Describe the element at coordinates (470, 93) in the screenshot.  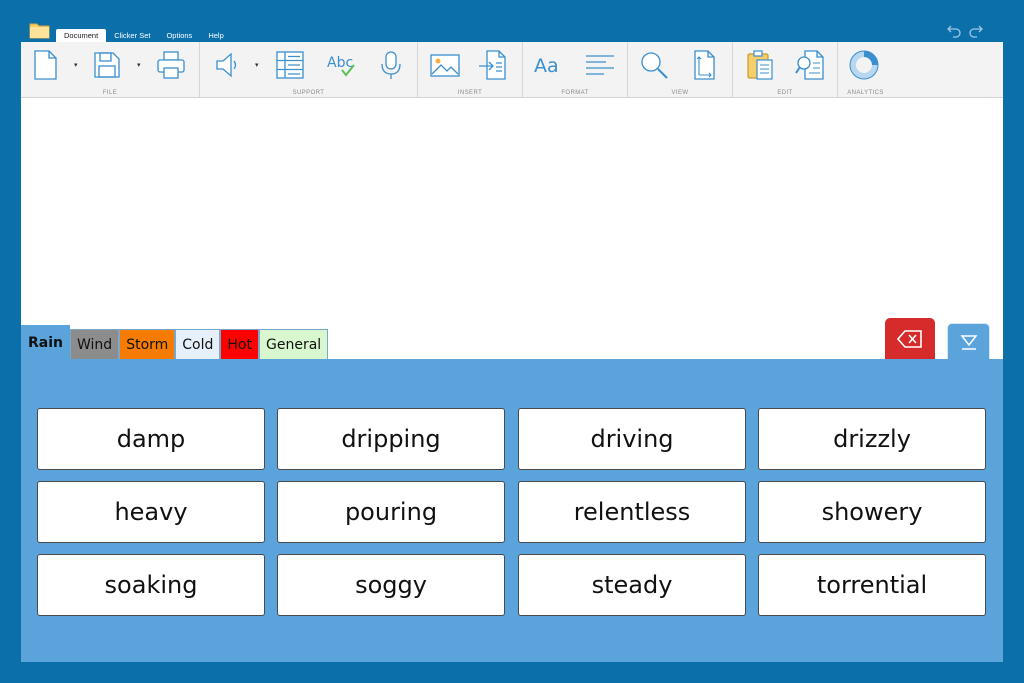
I see `ribbon-group-label: INSERT` at that location.